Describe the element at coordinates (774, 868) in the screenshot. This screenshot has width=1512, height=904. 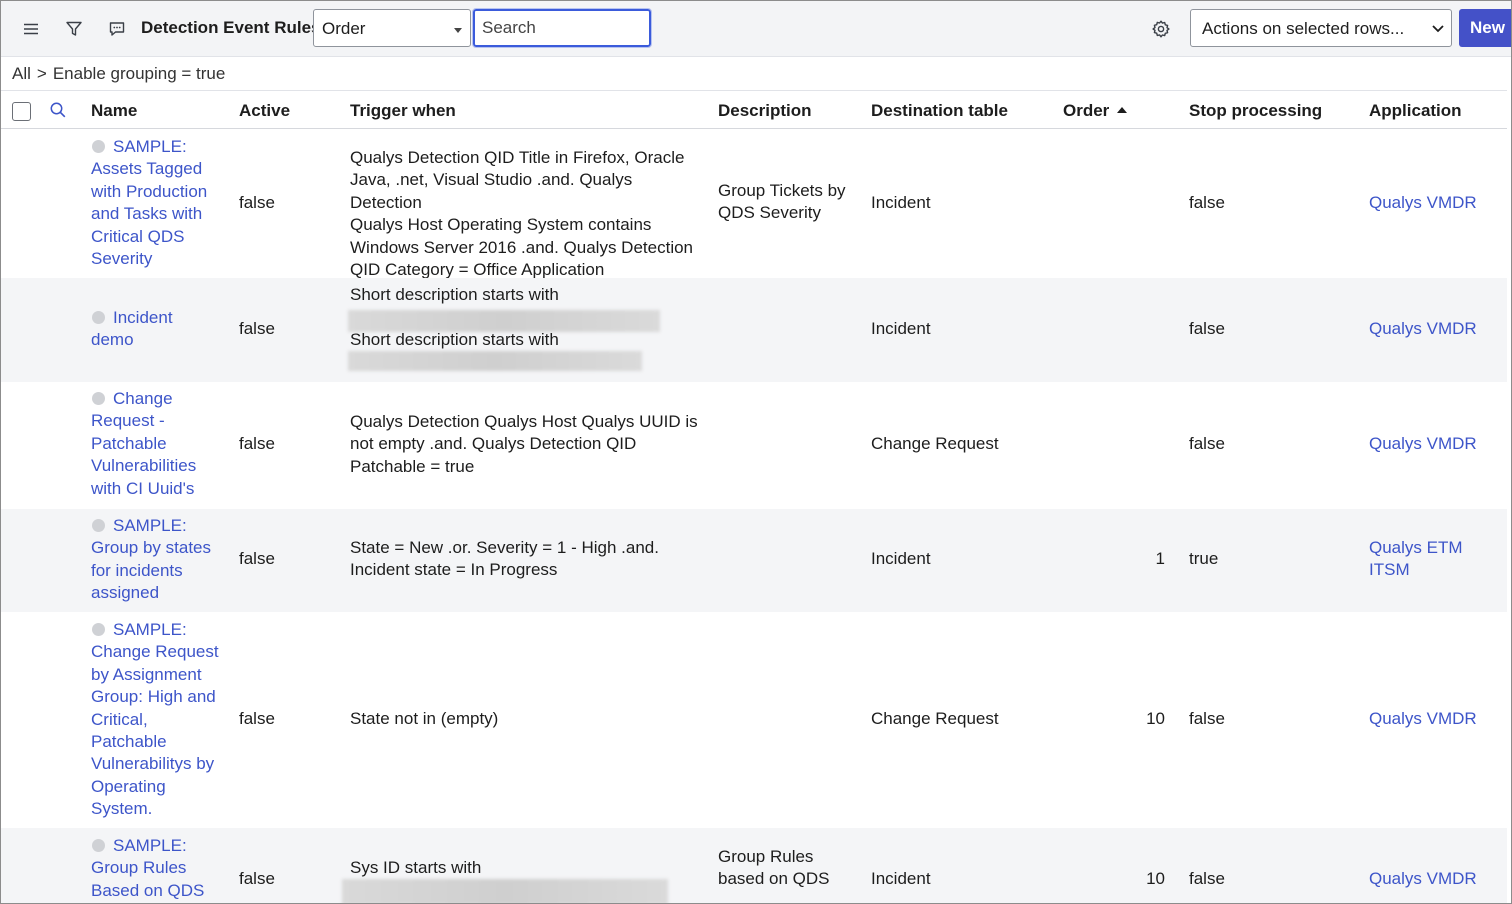
I see `row-description: Group Rules based on QDS` at that location.